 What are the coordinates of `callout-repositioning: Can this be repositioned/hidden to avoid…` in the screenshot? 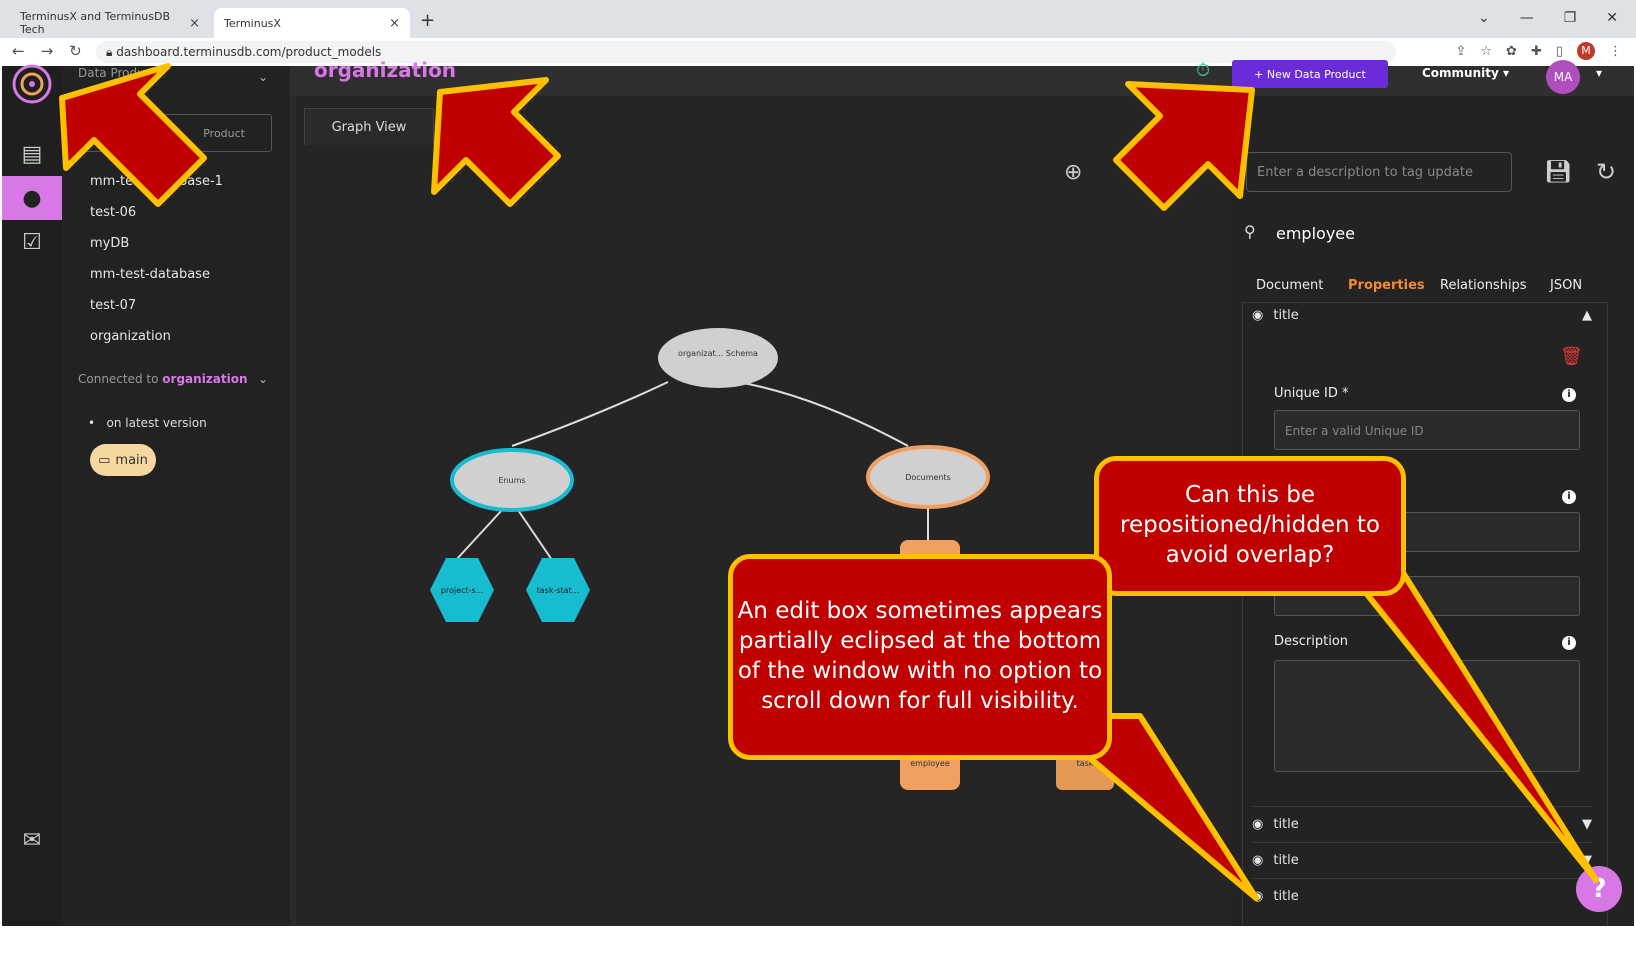 It's located at (1250, 526).